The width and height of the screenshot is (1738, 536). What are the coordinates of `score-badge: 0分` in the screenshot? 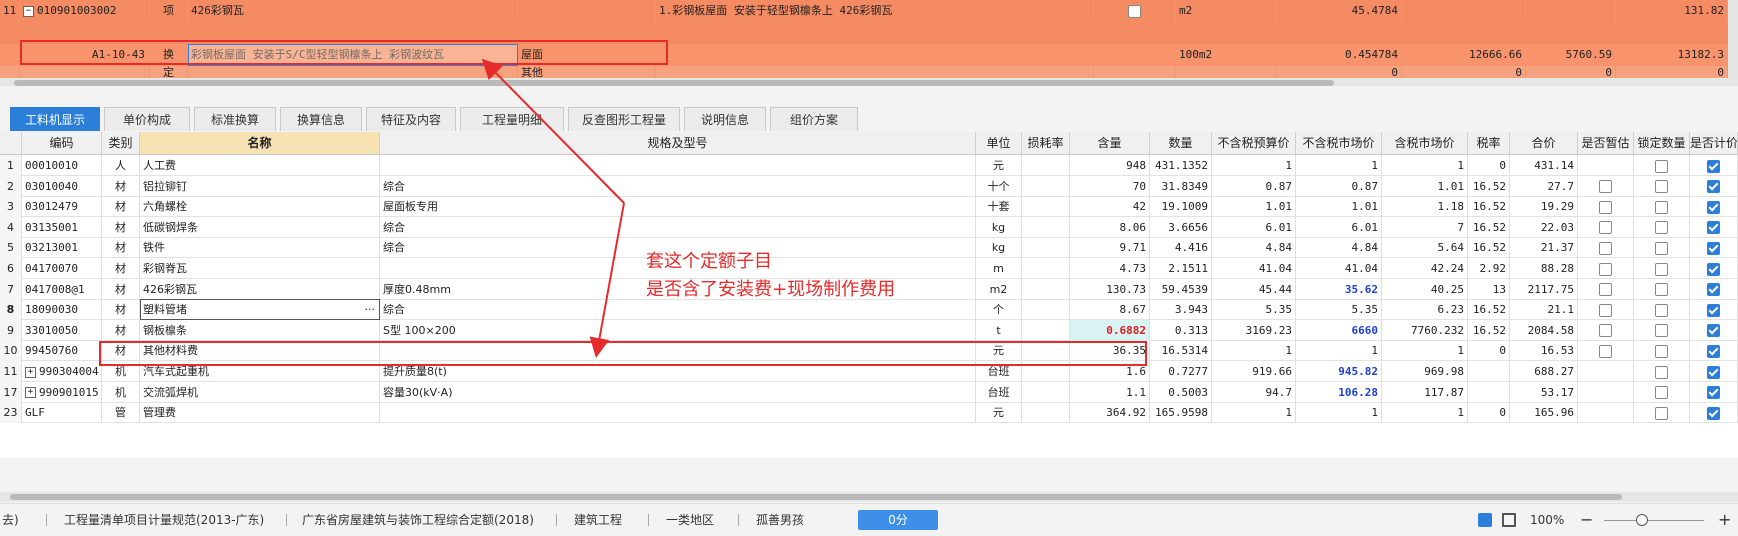 It's located at (898, 520).